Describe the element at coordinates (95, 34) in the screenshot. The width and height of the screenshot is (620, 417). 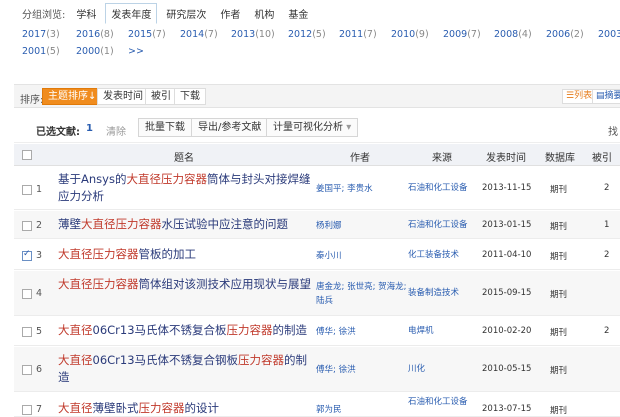
I see `year-filter-item: 2016(8)` at that location.